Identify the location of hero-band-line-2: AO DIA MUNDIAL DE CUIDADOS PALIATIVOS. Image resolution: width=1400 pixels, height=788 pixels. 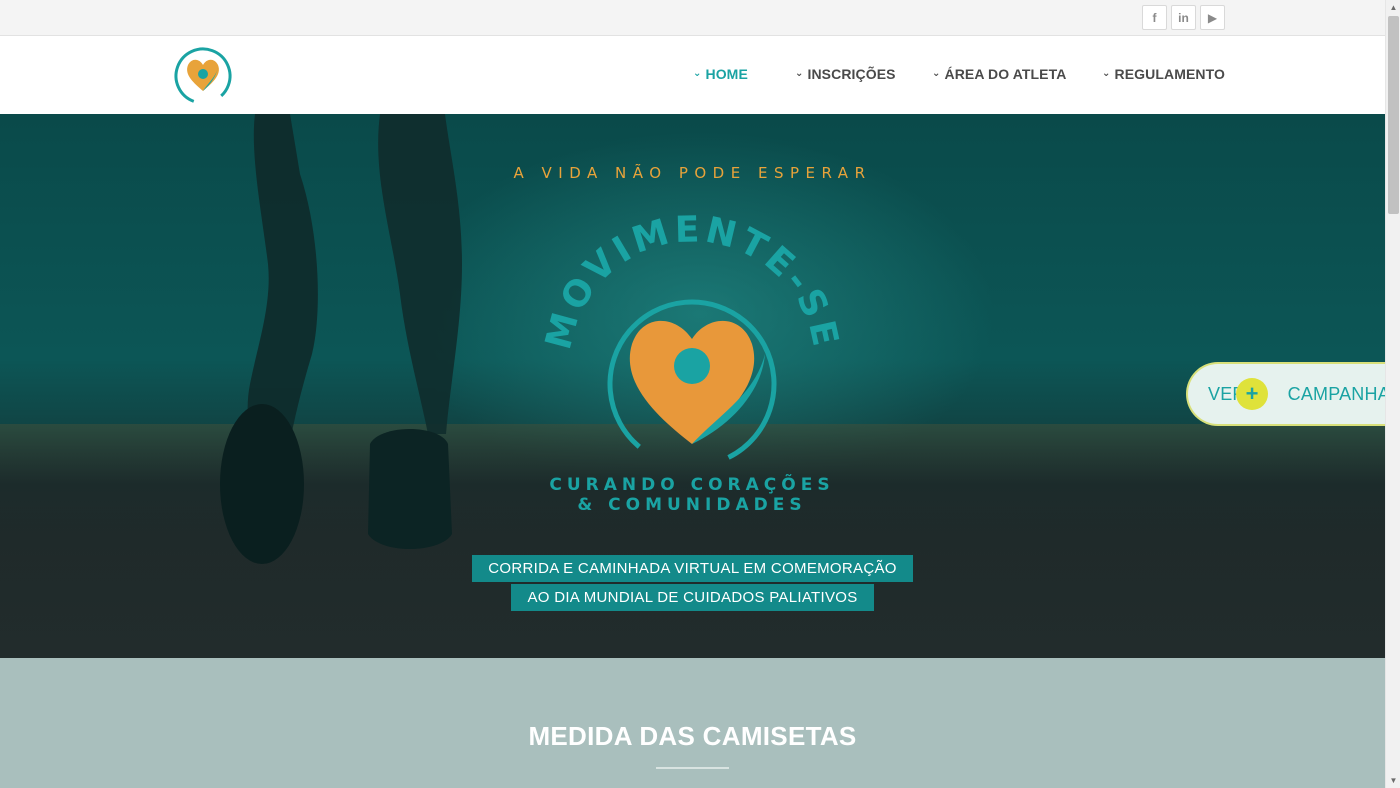
(692, 597).